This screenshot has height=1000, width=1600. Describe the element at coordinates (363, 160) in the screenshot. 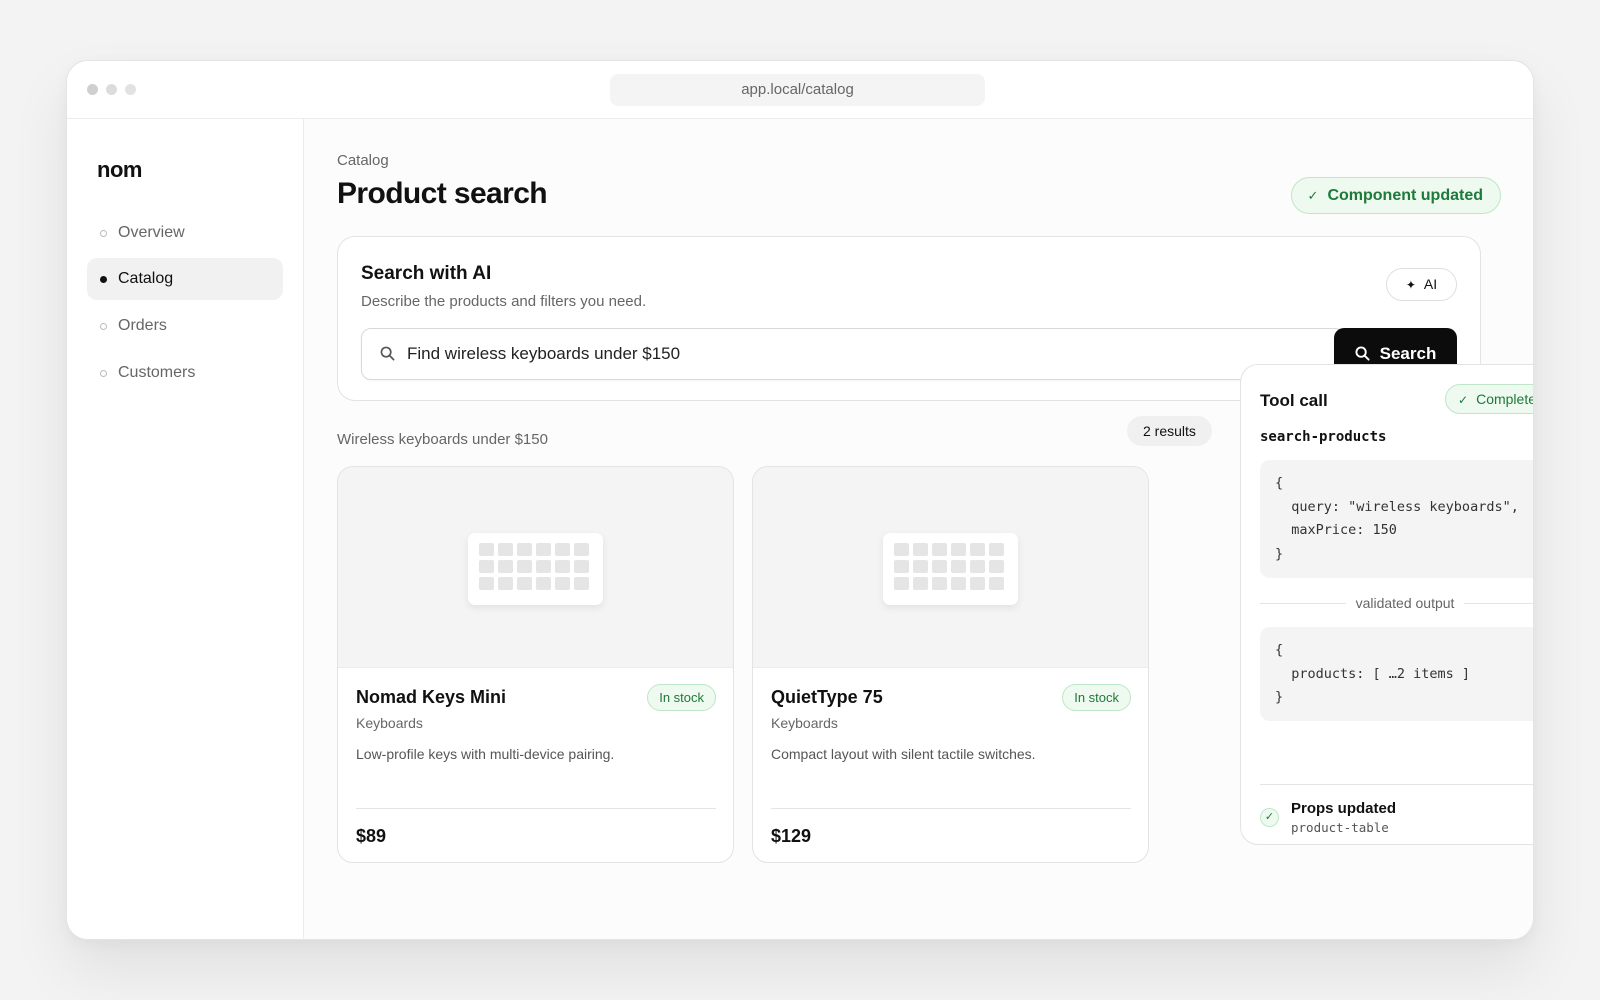

I see `breadcrumb: Catalog` at that location.